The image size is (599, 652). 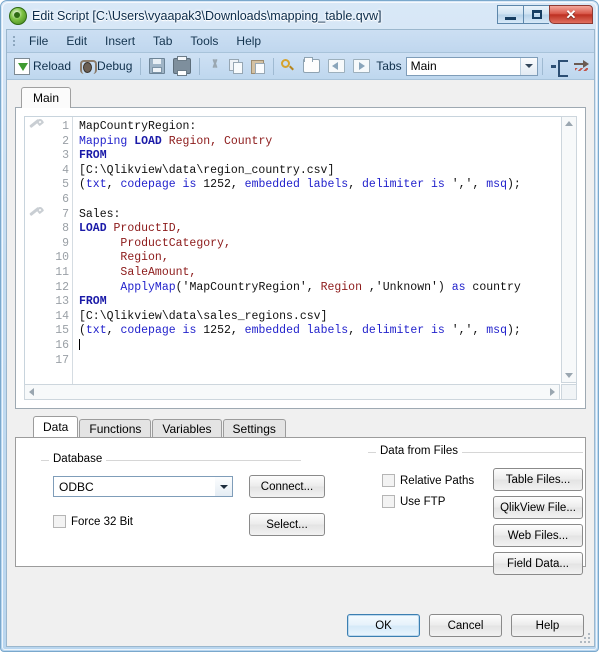 What do you see at coordinates (254, 428) in the screenshot?
I see `tab-settings: Settings` at bounding box center [254, 428].